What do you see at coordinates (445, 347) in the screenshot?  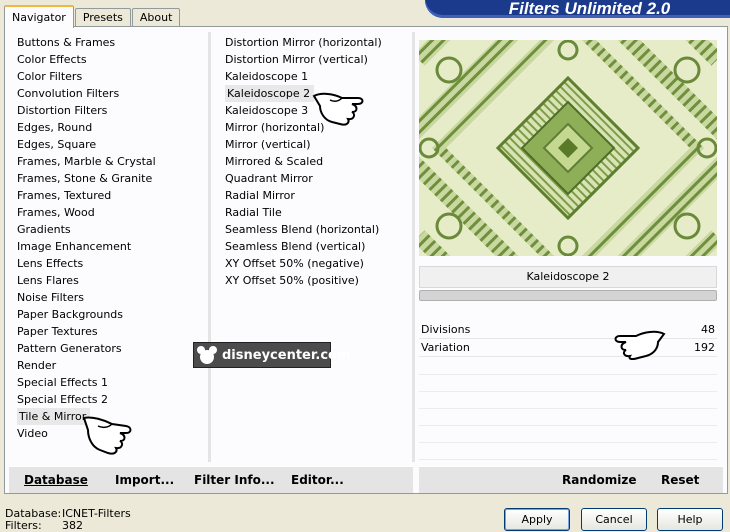 I see `param-label: Variation` at bounding box center [445, 347].